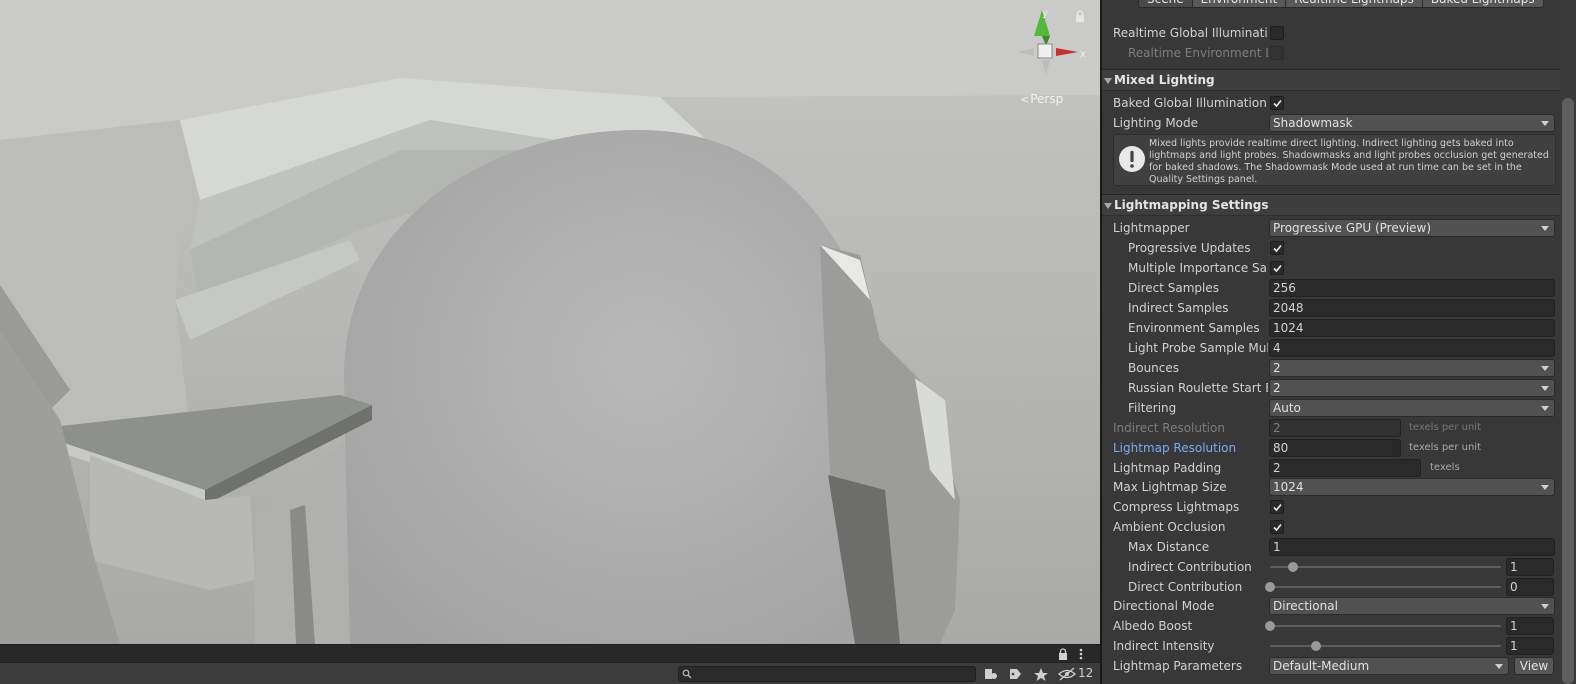  Describe the element at coordinates (1081, 654) in the screenshot. I see `menu-icon` at that location.